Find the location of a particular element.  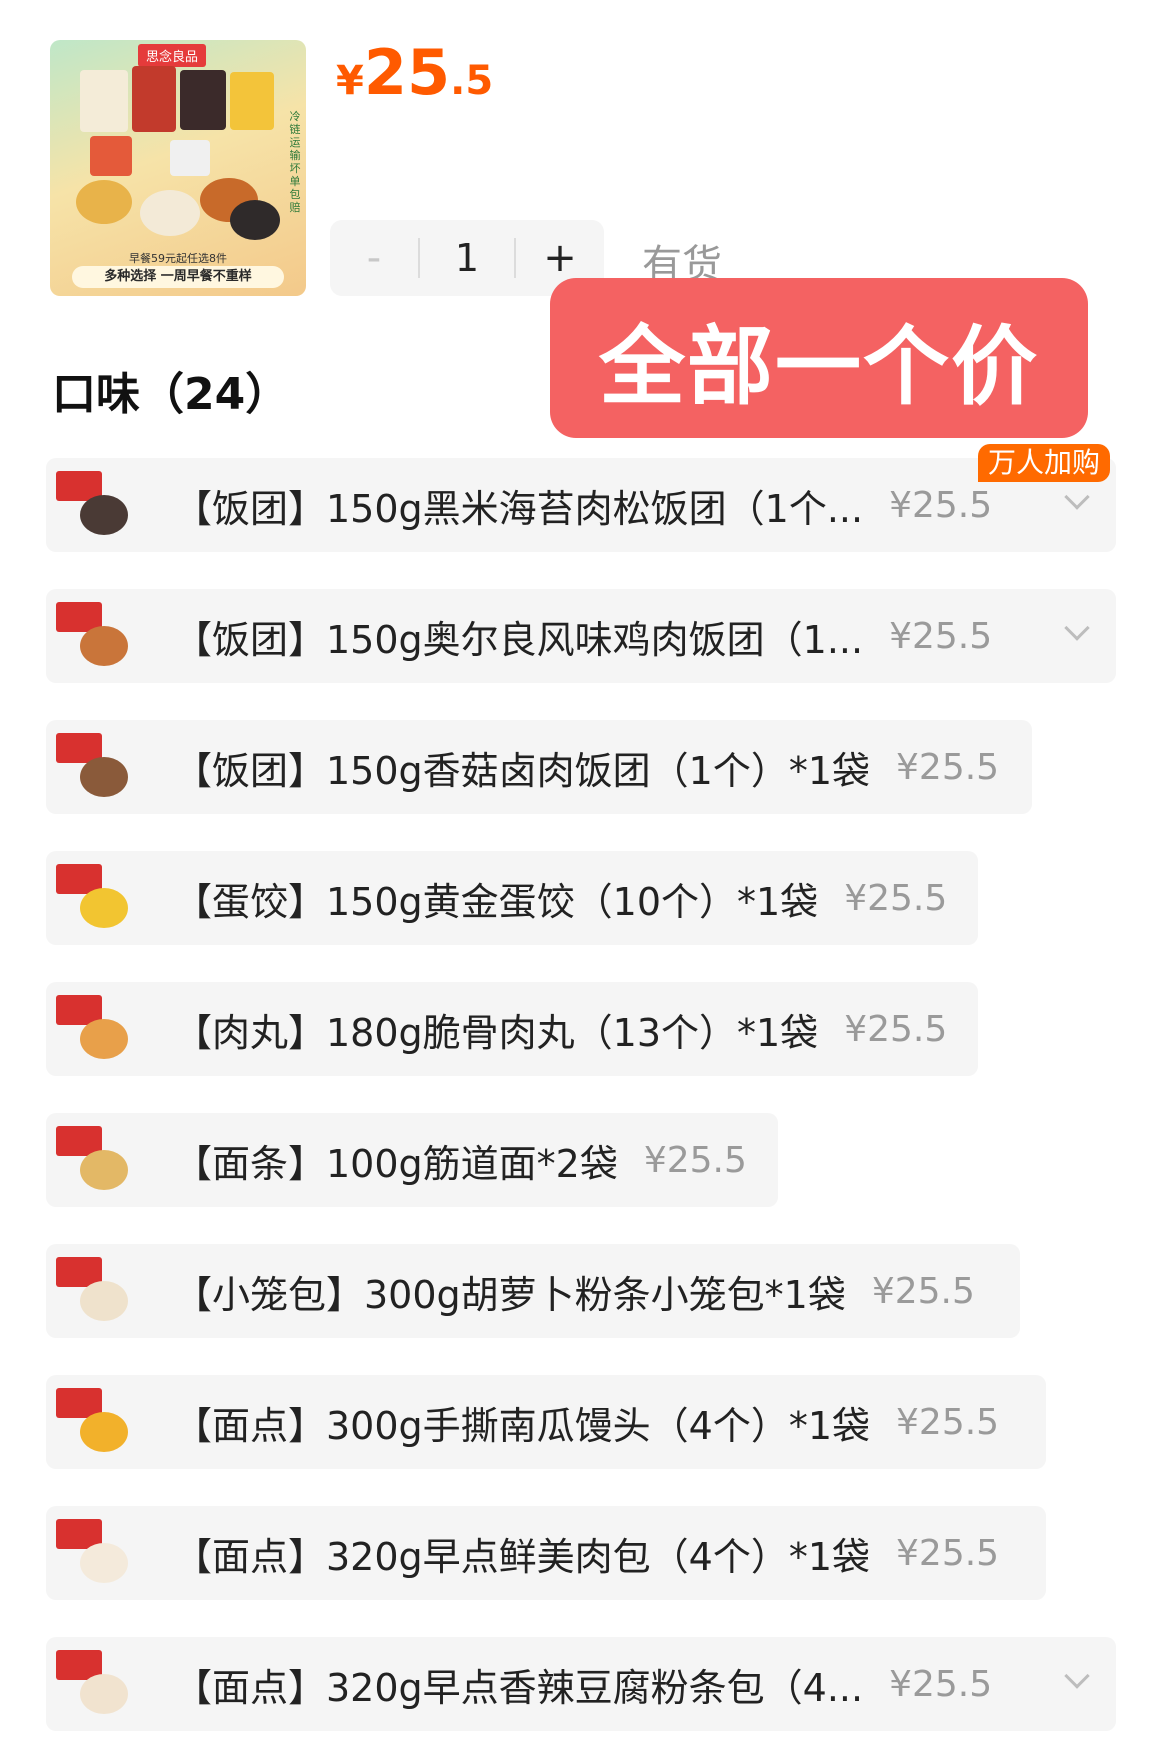

overlay-banner: 全部一个价 is located at coordinates (819, 358).